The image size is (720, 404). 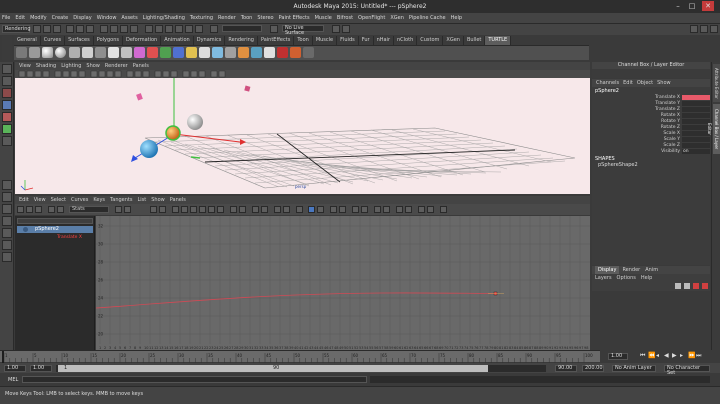 I want to click on simplify-curve-icon, so click(x=430, y=209).